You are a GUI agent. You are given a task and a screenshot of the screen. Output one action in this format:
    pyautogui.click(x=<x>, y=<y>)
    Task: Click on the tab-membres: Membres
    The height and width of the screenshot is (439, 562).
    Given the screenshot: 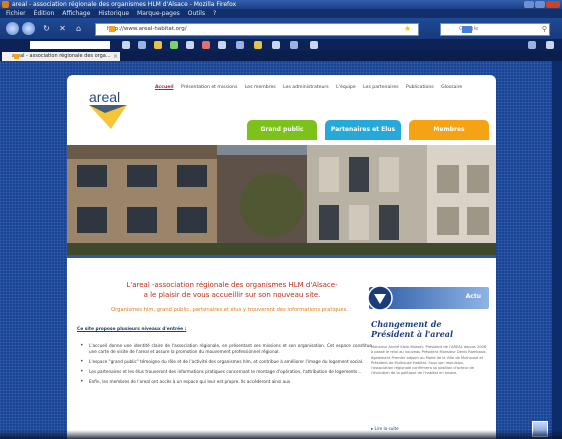 What is the action you would take?
    pyautogui.click(x=449, y=130)
    